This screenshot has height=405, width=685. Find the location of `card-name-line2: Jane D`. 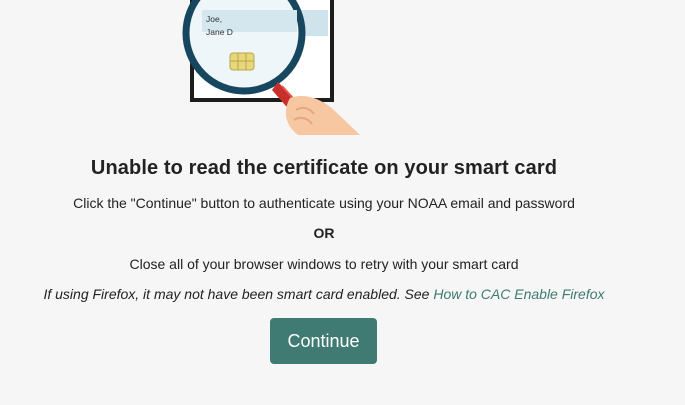

card-name-line2: Jane D is located at coordinates (219, 32).